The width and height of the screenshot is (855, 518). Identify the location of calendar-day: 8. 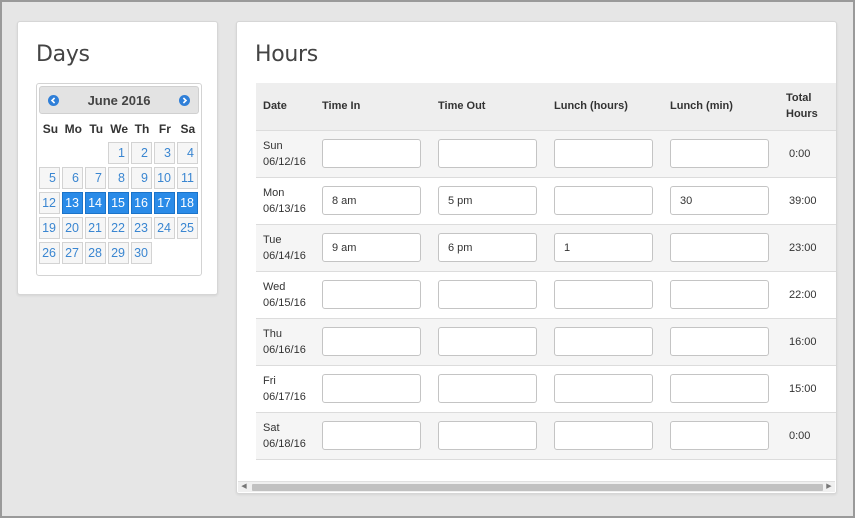
(118, 178).